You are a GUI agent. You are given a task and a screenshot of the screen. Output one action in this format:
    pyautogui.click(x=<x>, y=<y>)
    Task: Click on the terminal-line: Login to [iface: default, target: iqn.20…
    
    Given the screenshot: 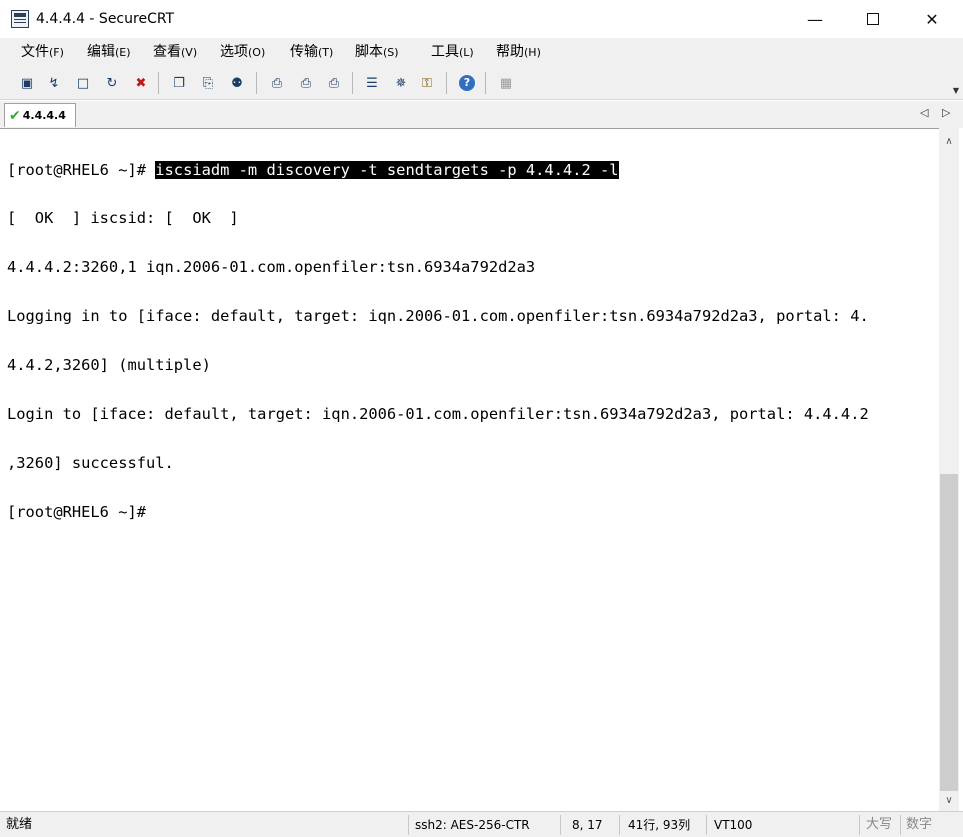 What is the action you would take?
    pyautogui.click(x=438, y=414)
    